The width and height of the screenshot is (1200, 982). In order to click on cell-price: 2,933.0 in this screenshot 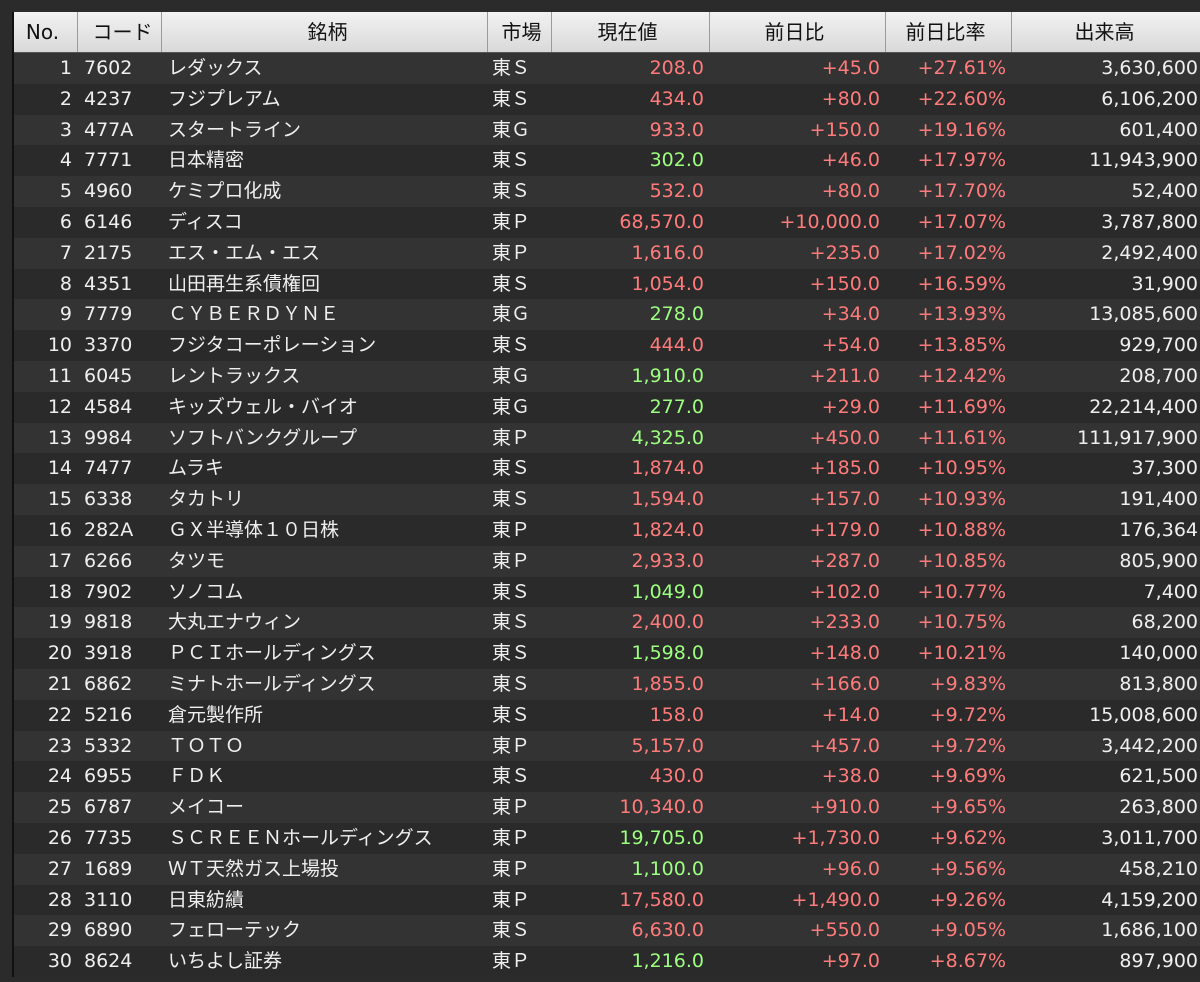, I will do `click(667, 560)`.